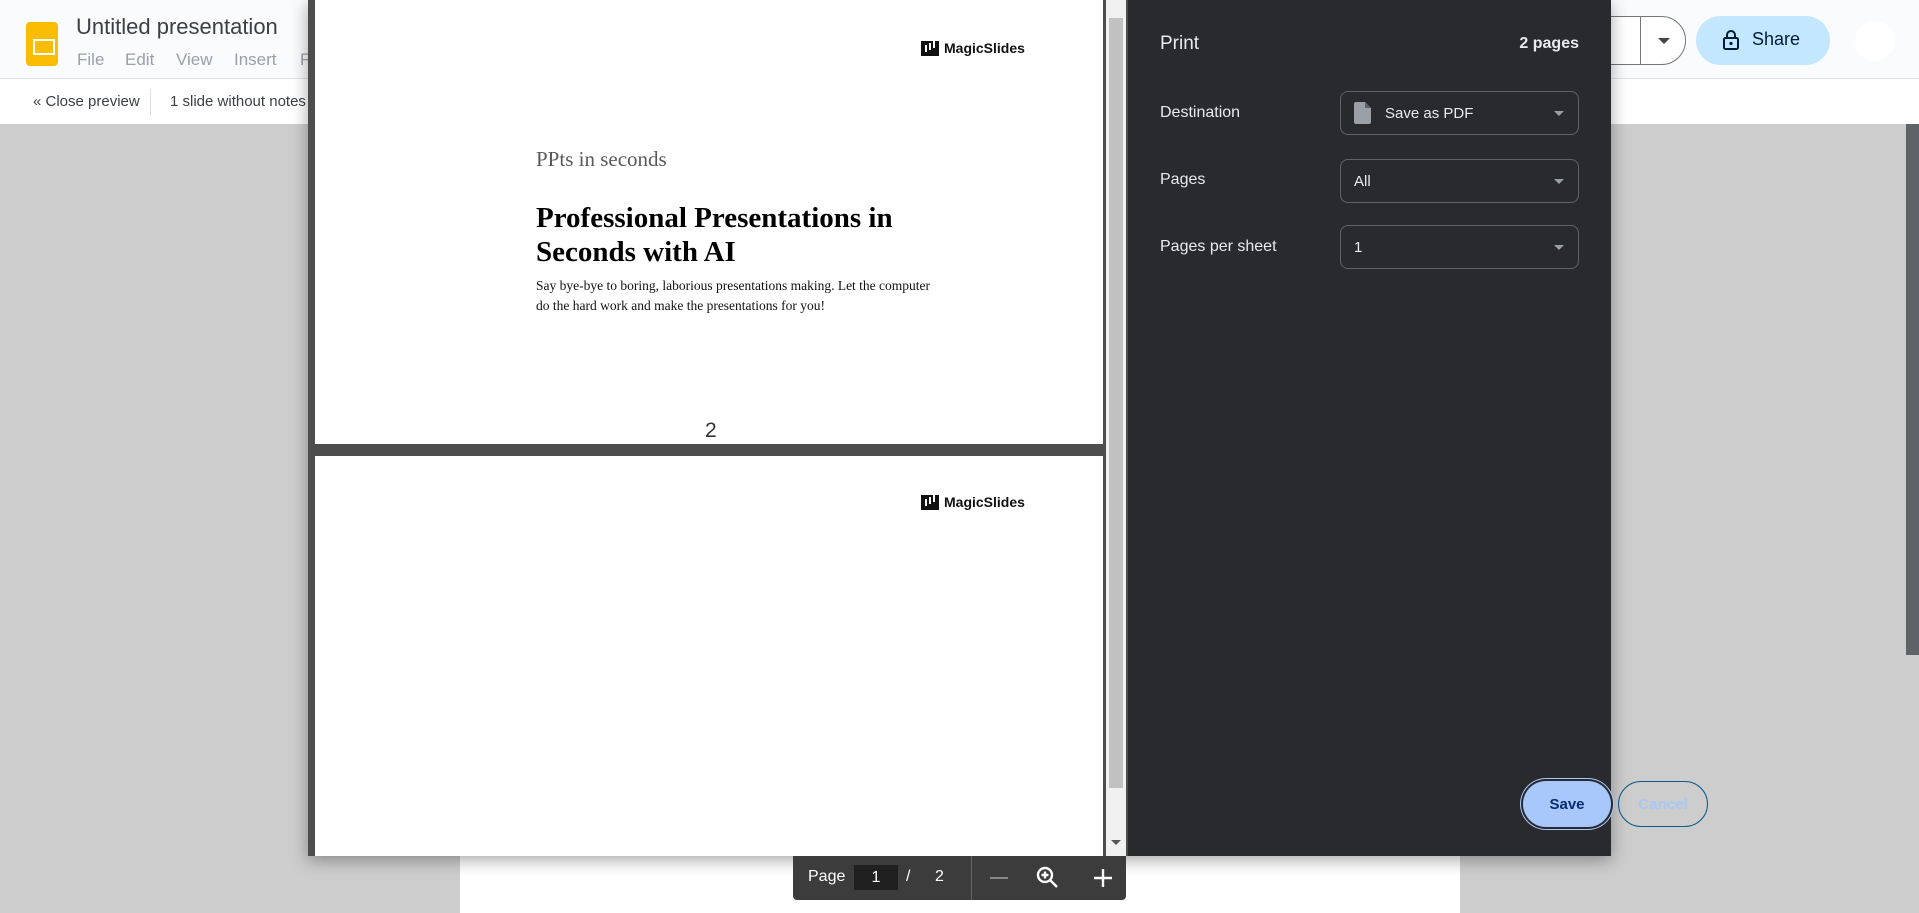  What do you see at coordinates (1200, 112) in the screenshot?
I see `destination-label: Destination` at bounding box center [1200, 112].